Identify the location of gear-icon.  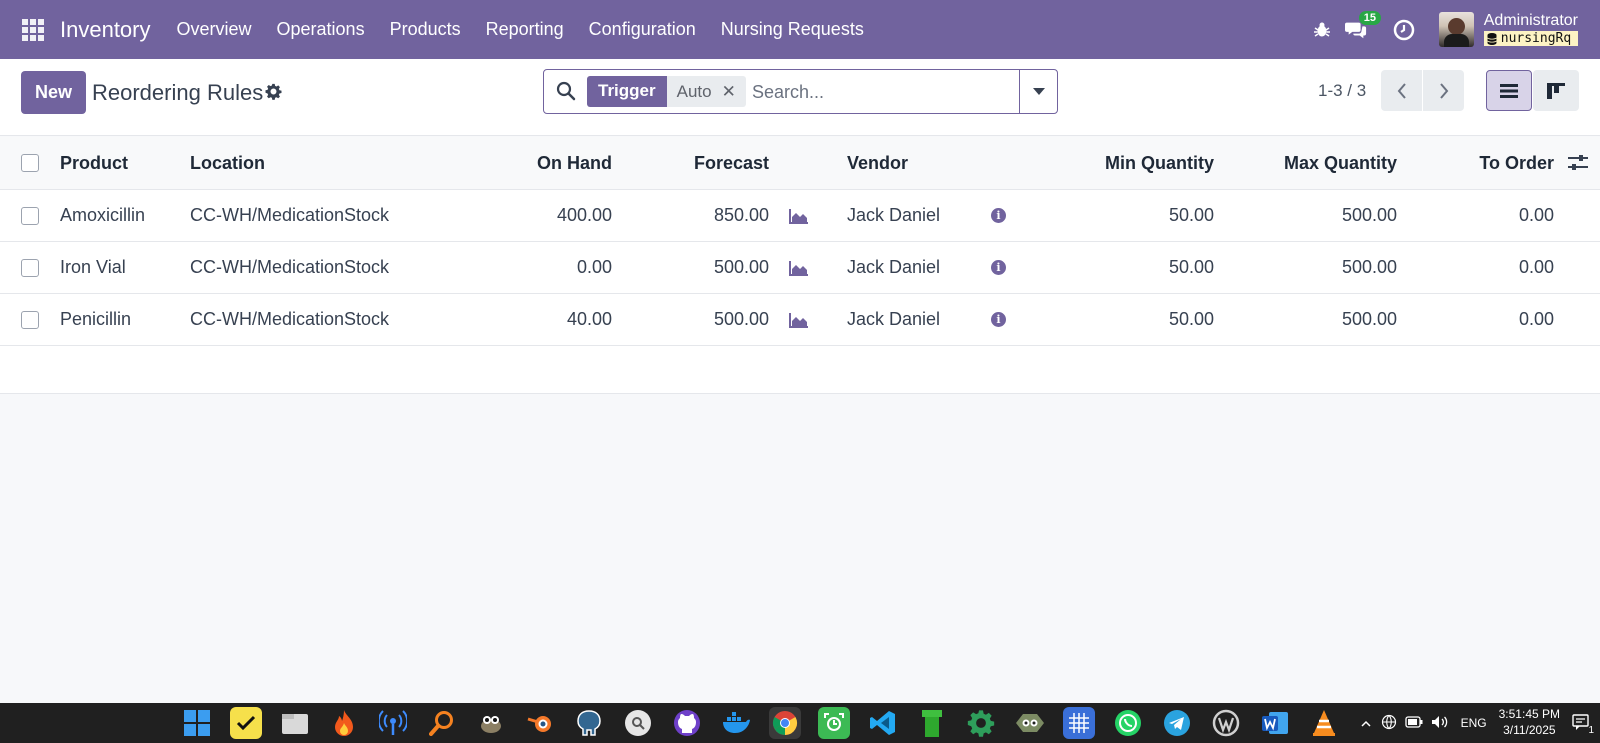
(273, 94).